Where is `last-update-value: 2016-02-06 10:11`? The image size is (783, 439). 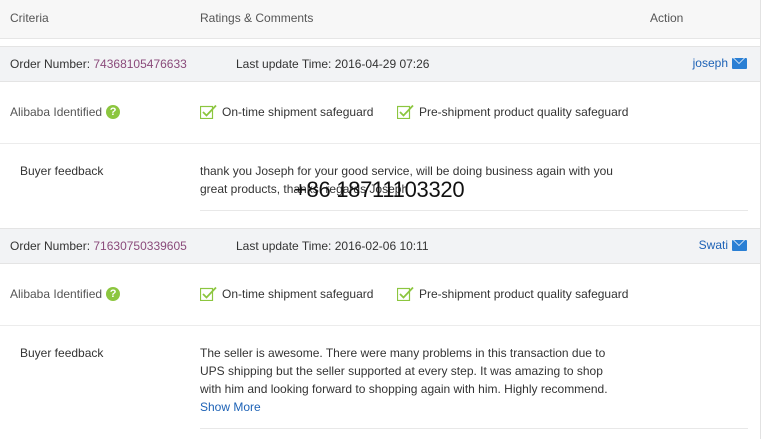
last-update-value: 2016-02-06 10:11 is located at coordinates (381, 246).